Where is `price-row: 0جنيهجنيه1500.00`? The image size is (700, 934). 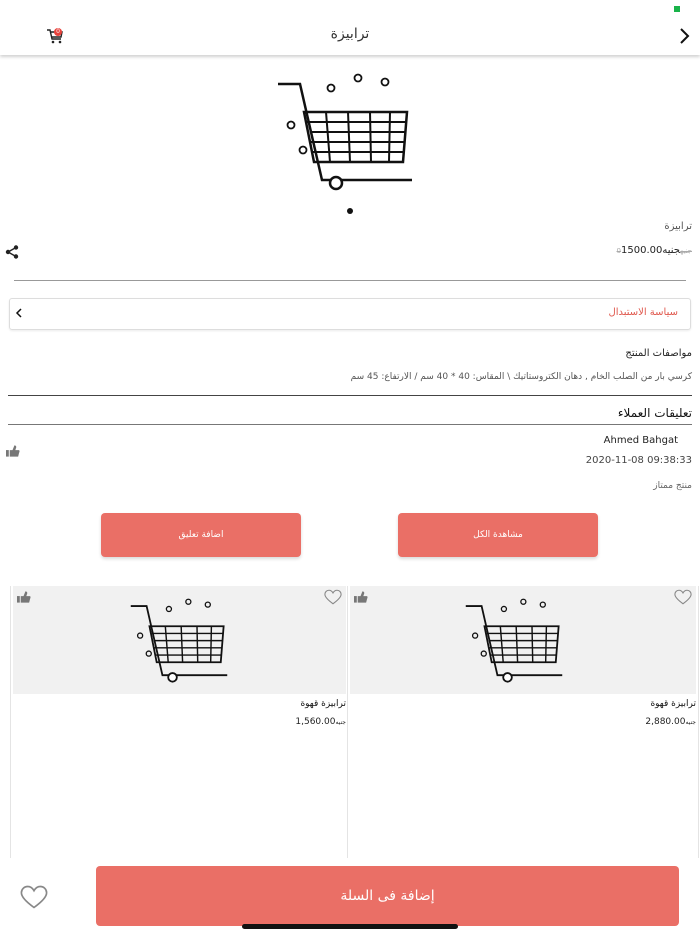
price-row: 0جنيهجنيه1500.00 is located at coordinates (645, 250).